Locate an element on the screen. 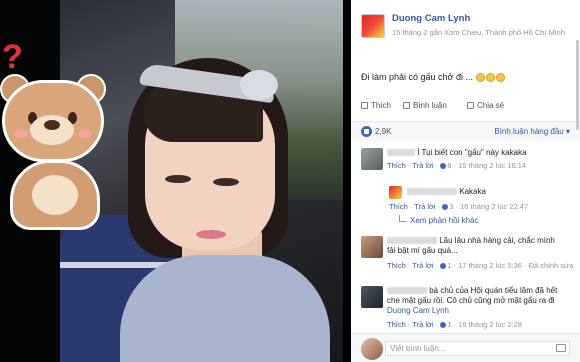 The image size is (580, 362). comment-body: Í Tui biết con "gấu" này kakaka is located at coordinates (472, 152).